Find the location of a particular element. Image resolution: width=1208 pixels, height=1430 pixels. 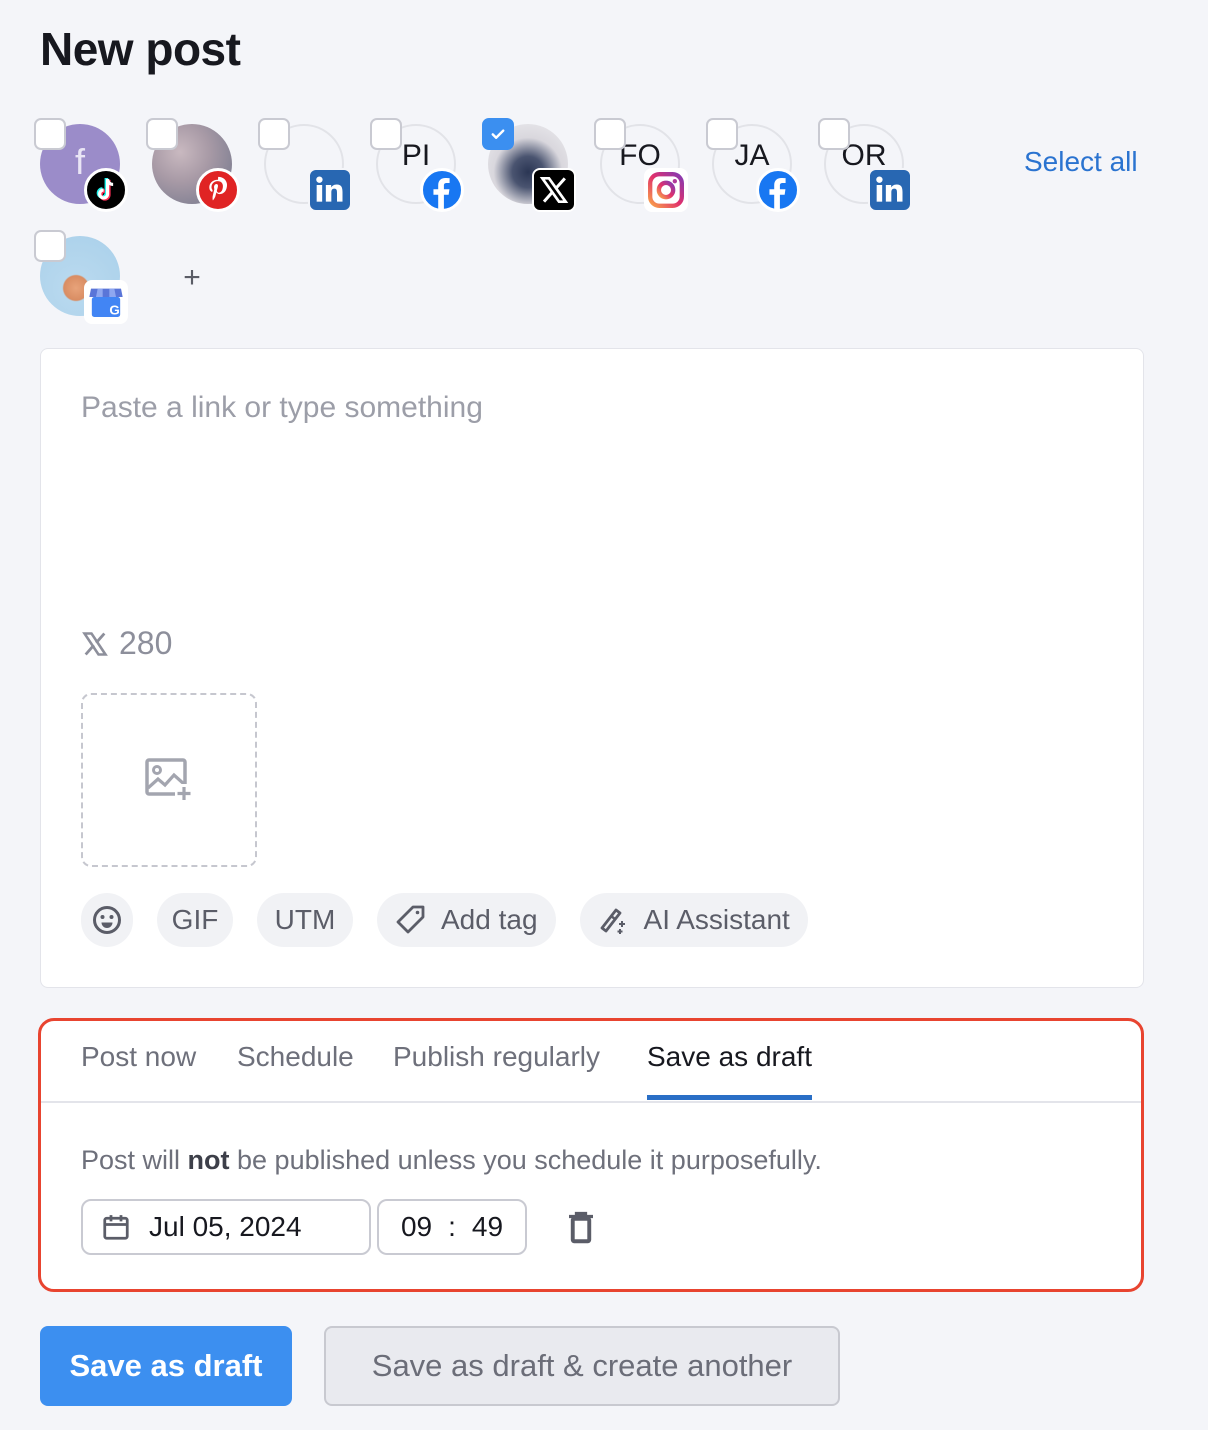

avatar-initials: f is located at coordinates (79, 161).